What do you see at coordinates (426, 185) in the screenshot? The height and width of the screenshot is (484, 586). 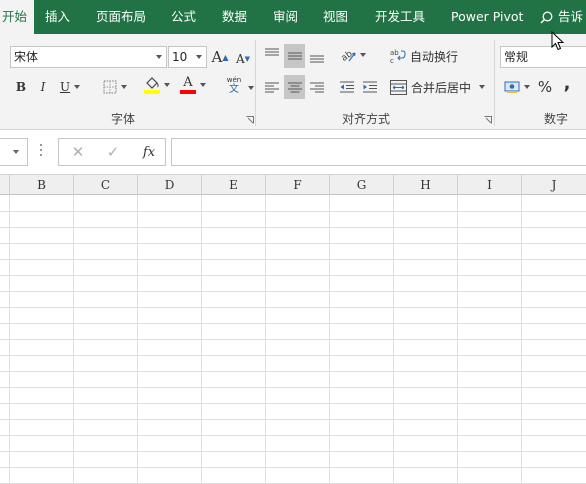 I see `column-header-h: H` at bounding box center [426, 185].